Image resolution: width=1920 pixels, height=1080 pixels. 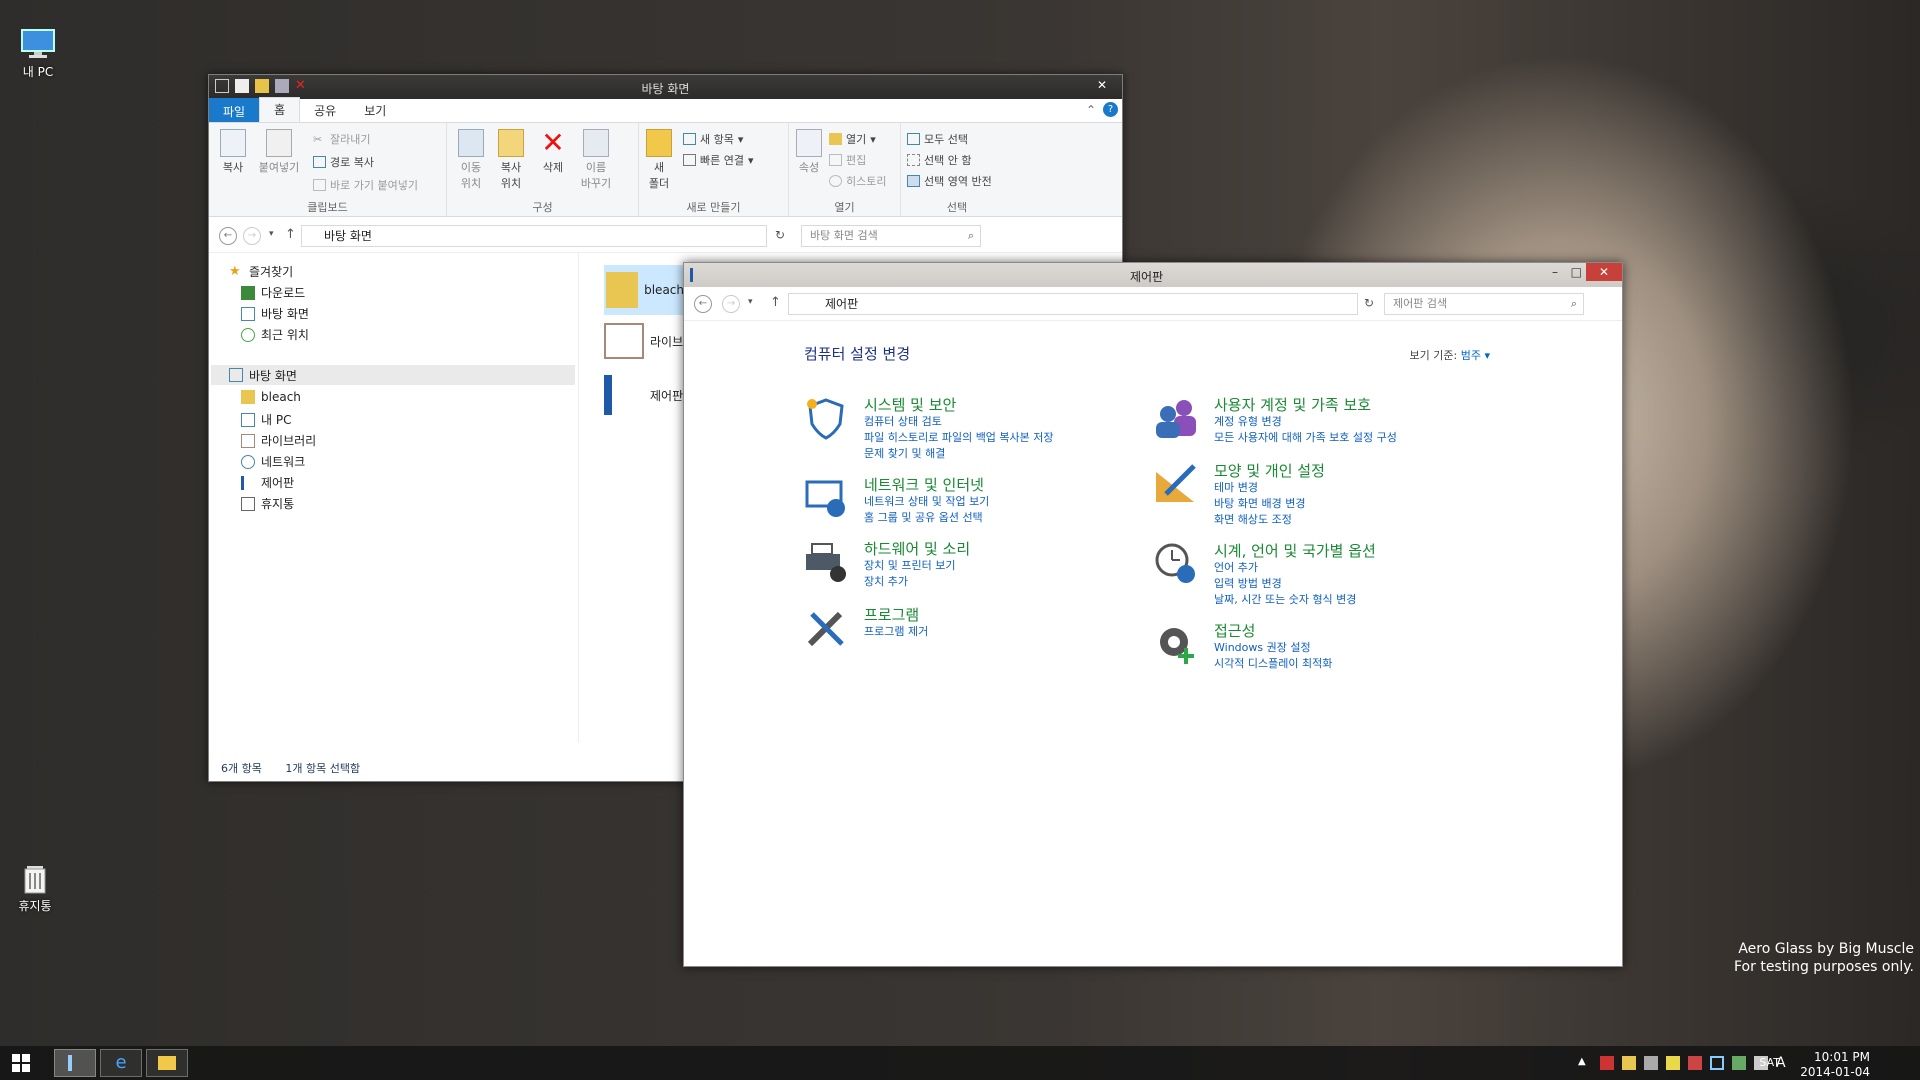 What do you see at coordinates (234, 110) in the screenshot?
I see `tab-file: 파일` at bounding box center [234, 110].